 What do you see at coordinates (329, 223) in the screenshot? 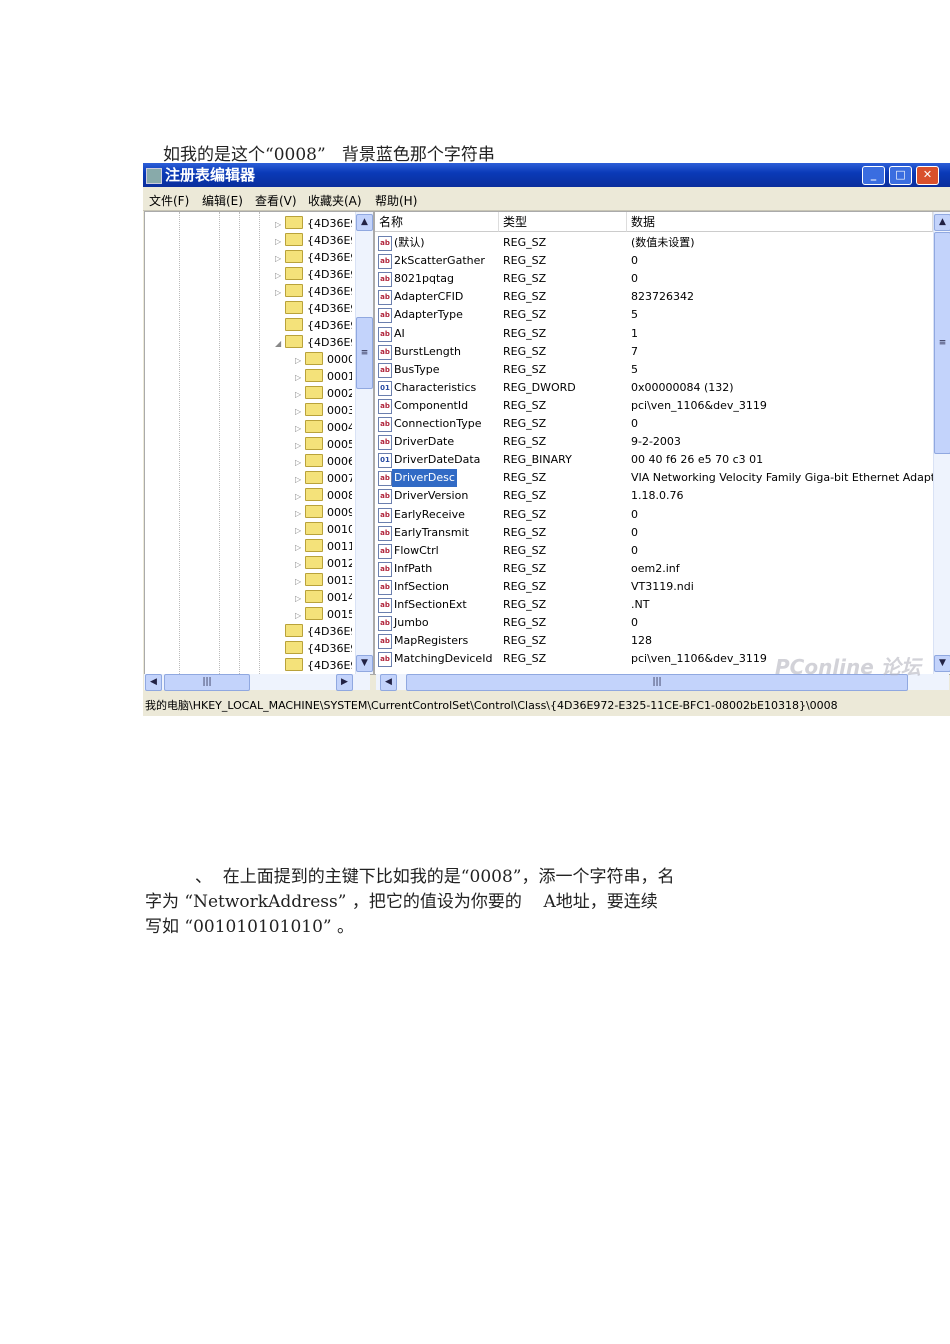
I see `tree-node-label: {4D36E9` at bounding box center [329, 223].